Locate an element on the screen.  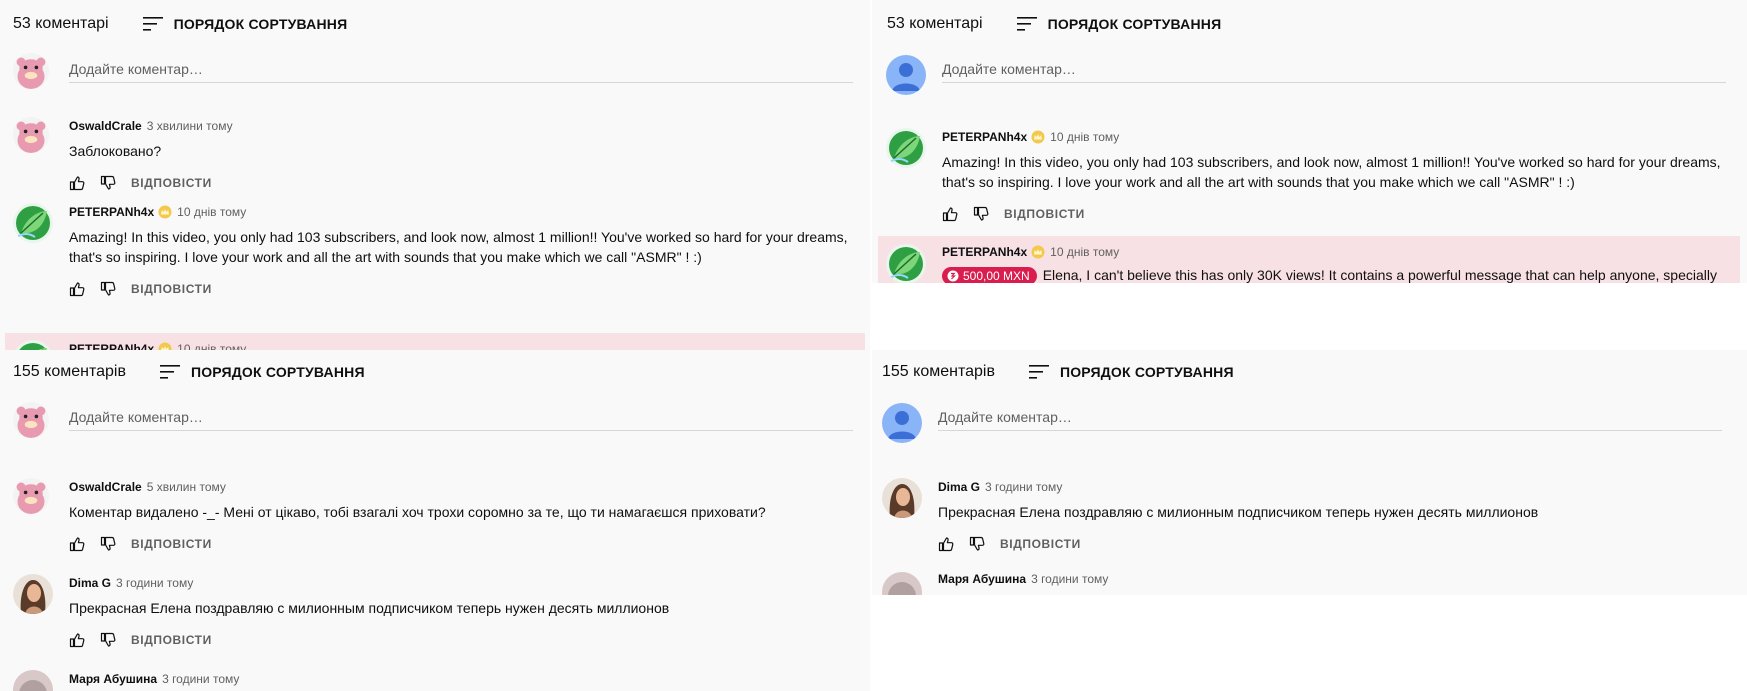
highlighted-comment: PETERPANh4x 10 днів тому is located at coordinates (435, 341).